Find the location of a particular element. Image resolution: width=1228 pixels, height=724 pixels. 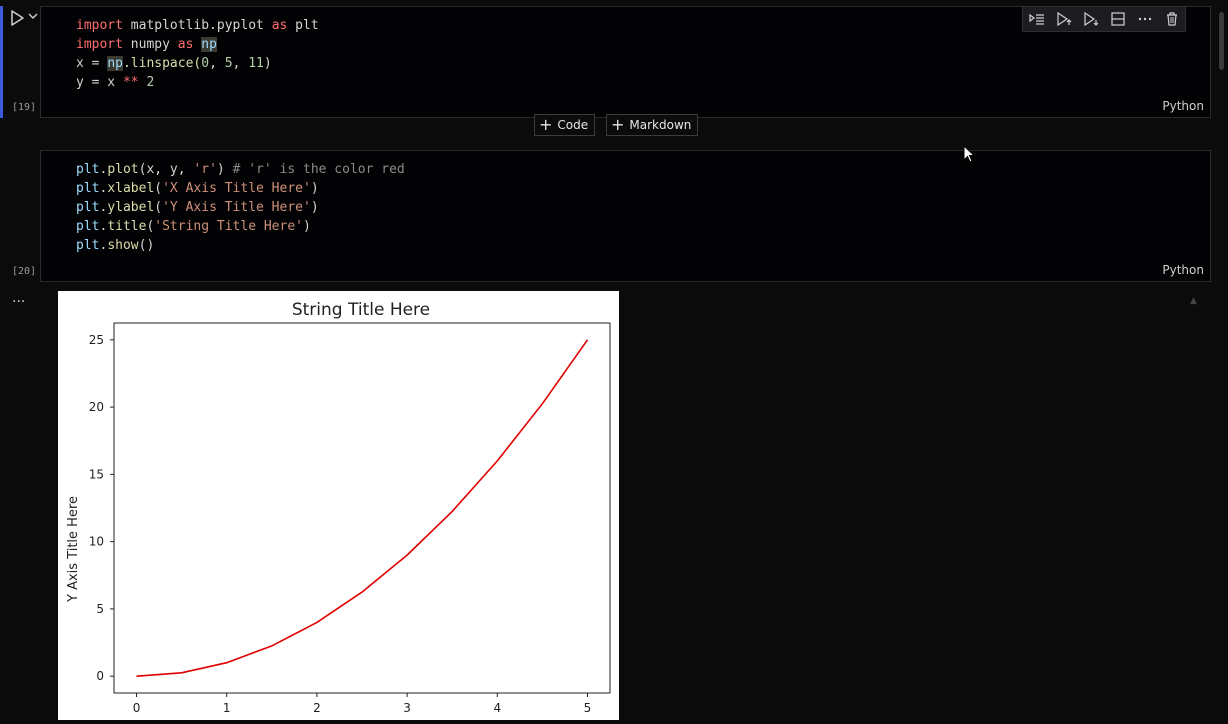

y-tick-label: 15 is located at coordinates (96, 474).